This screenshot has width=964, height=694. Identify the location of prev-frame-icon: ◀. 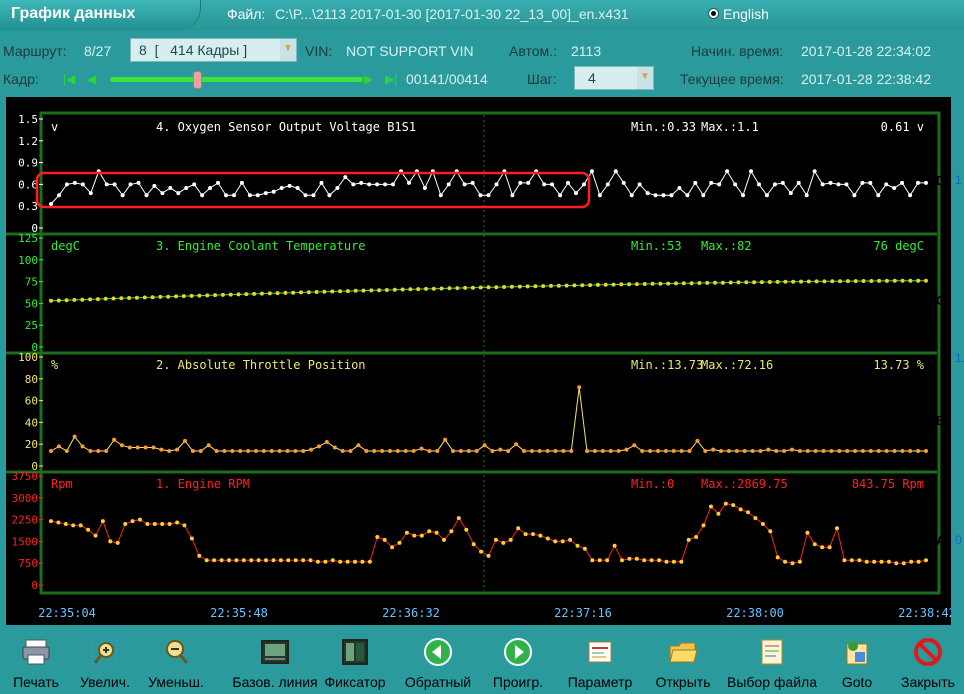
(91, 79).